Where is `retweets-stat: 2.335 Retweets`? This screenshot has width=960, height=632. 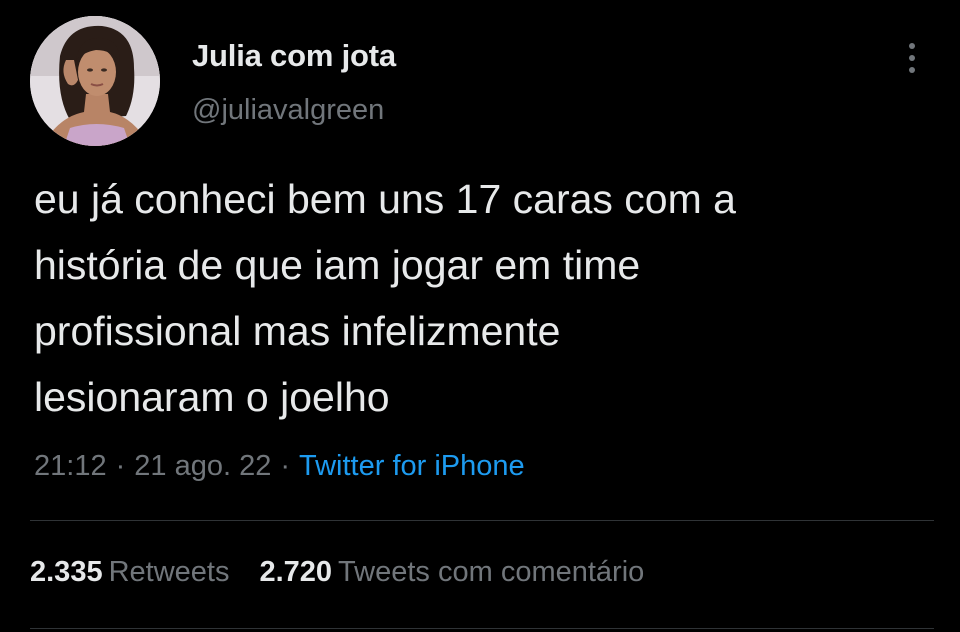
retweets-stat: 2.335 Retweets is located at coordinates (129, 572).